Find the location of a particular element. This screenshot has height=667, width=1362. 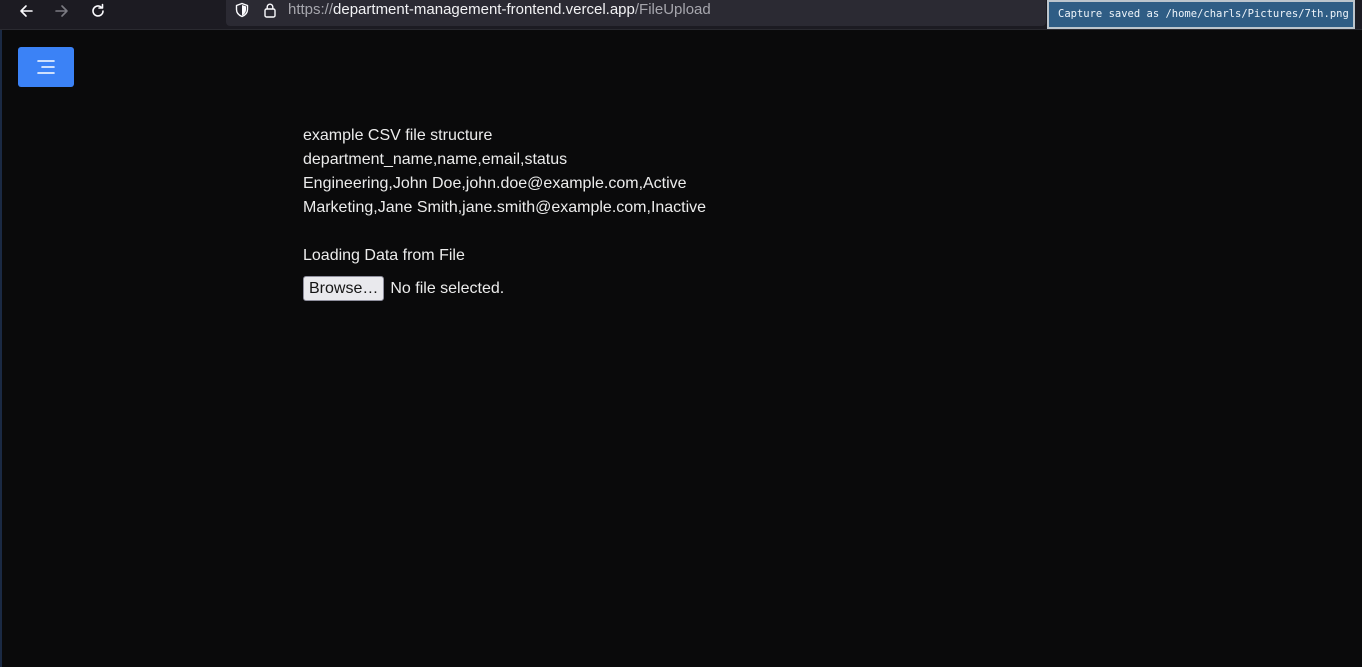

url-scheme: https:// is located at coordinates (311, 9).